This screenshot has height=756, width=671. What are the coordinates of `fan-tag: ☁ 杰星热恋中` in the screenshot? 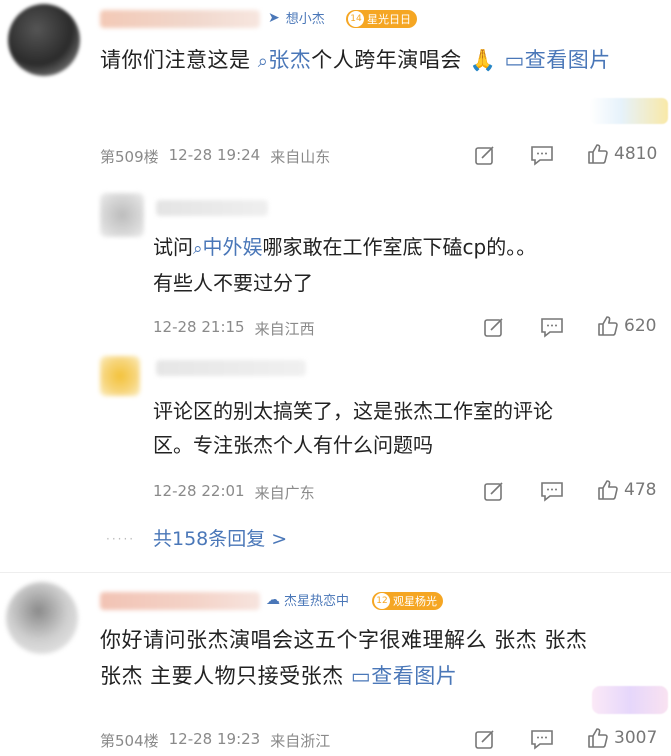 It's located at (308, 600).